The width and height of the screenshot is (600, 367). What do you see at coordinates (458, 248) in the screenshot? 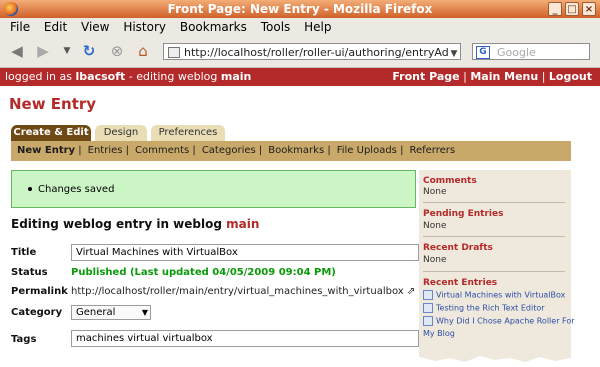
I see `sidebar-drafts-title: Recent Drafts` at bounding box center [458, 248].